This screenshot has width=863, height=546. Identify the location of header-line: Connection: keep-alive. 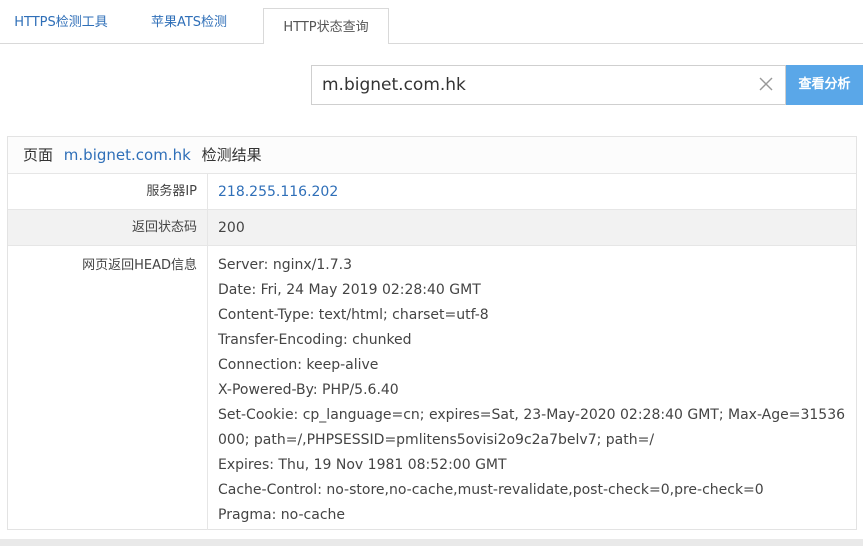
(298, 365).